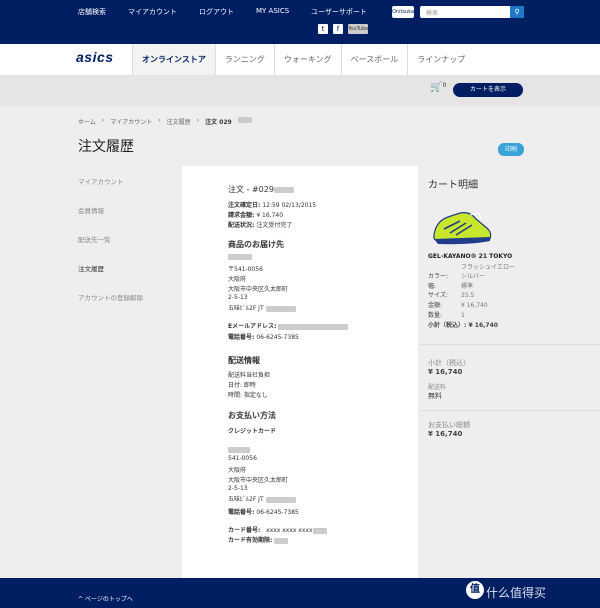 The width and height of the screenshot is (600, 608). What do you see at coordinates (475, 590) in the screenshot?
I see `watermark-mark: 值` at bounding box center [475, 590].